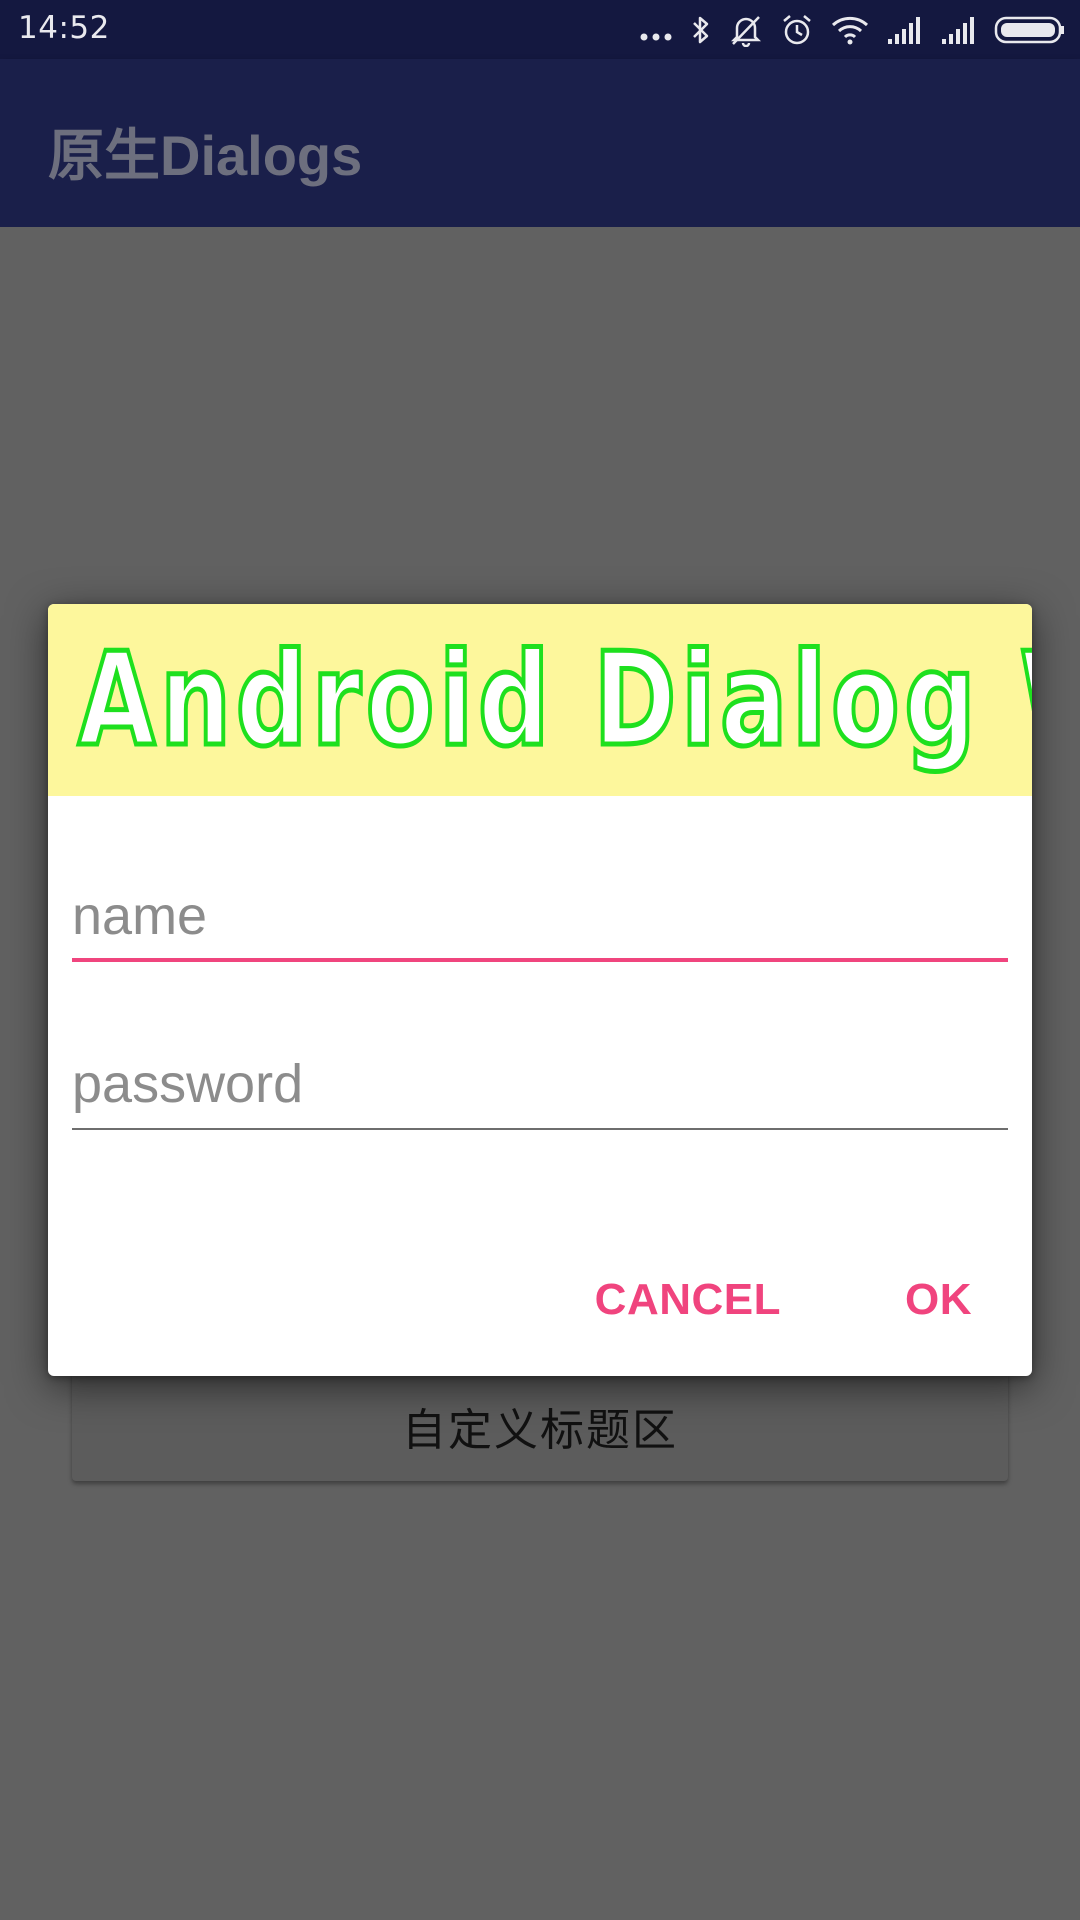 This screenshot has width=1080, height=1920. I want to click on page-title: 原生Dialogs, so click(205, 155).